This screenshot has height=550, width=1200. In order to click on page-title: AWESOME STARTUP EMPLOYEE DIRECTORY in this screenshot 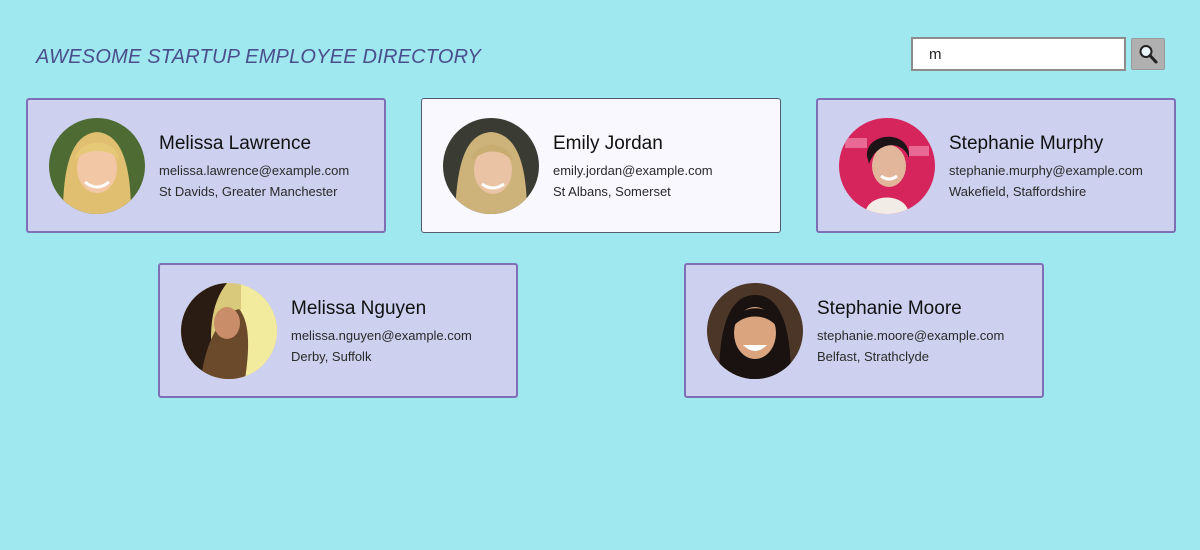, I will do `click(259, 57)`.